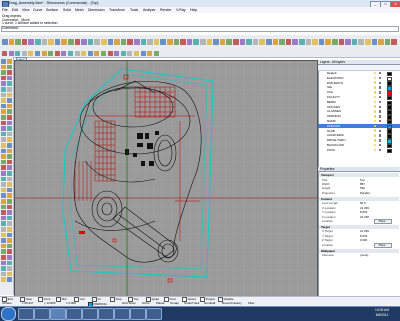 The image size is (400, 321). I want to click on property-value: Parallel, so click(365, 193).